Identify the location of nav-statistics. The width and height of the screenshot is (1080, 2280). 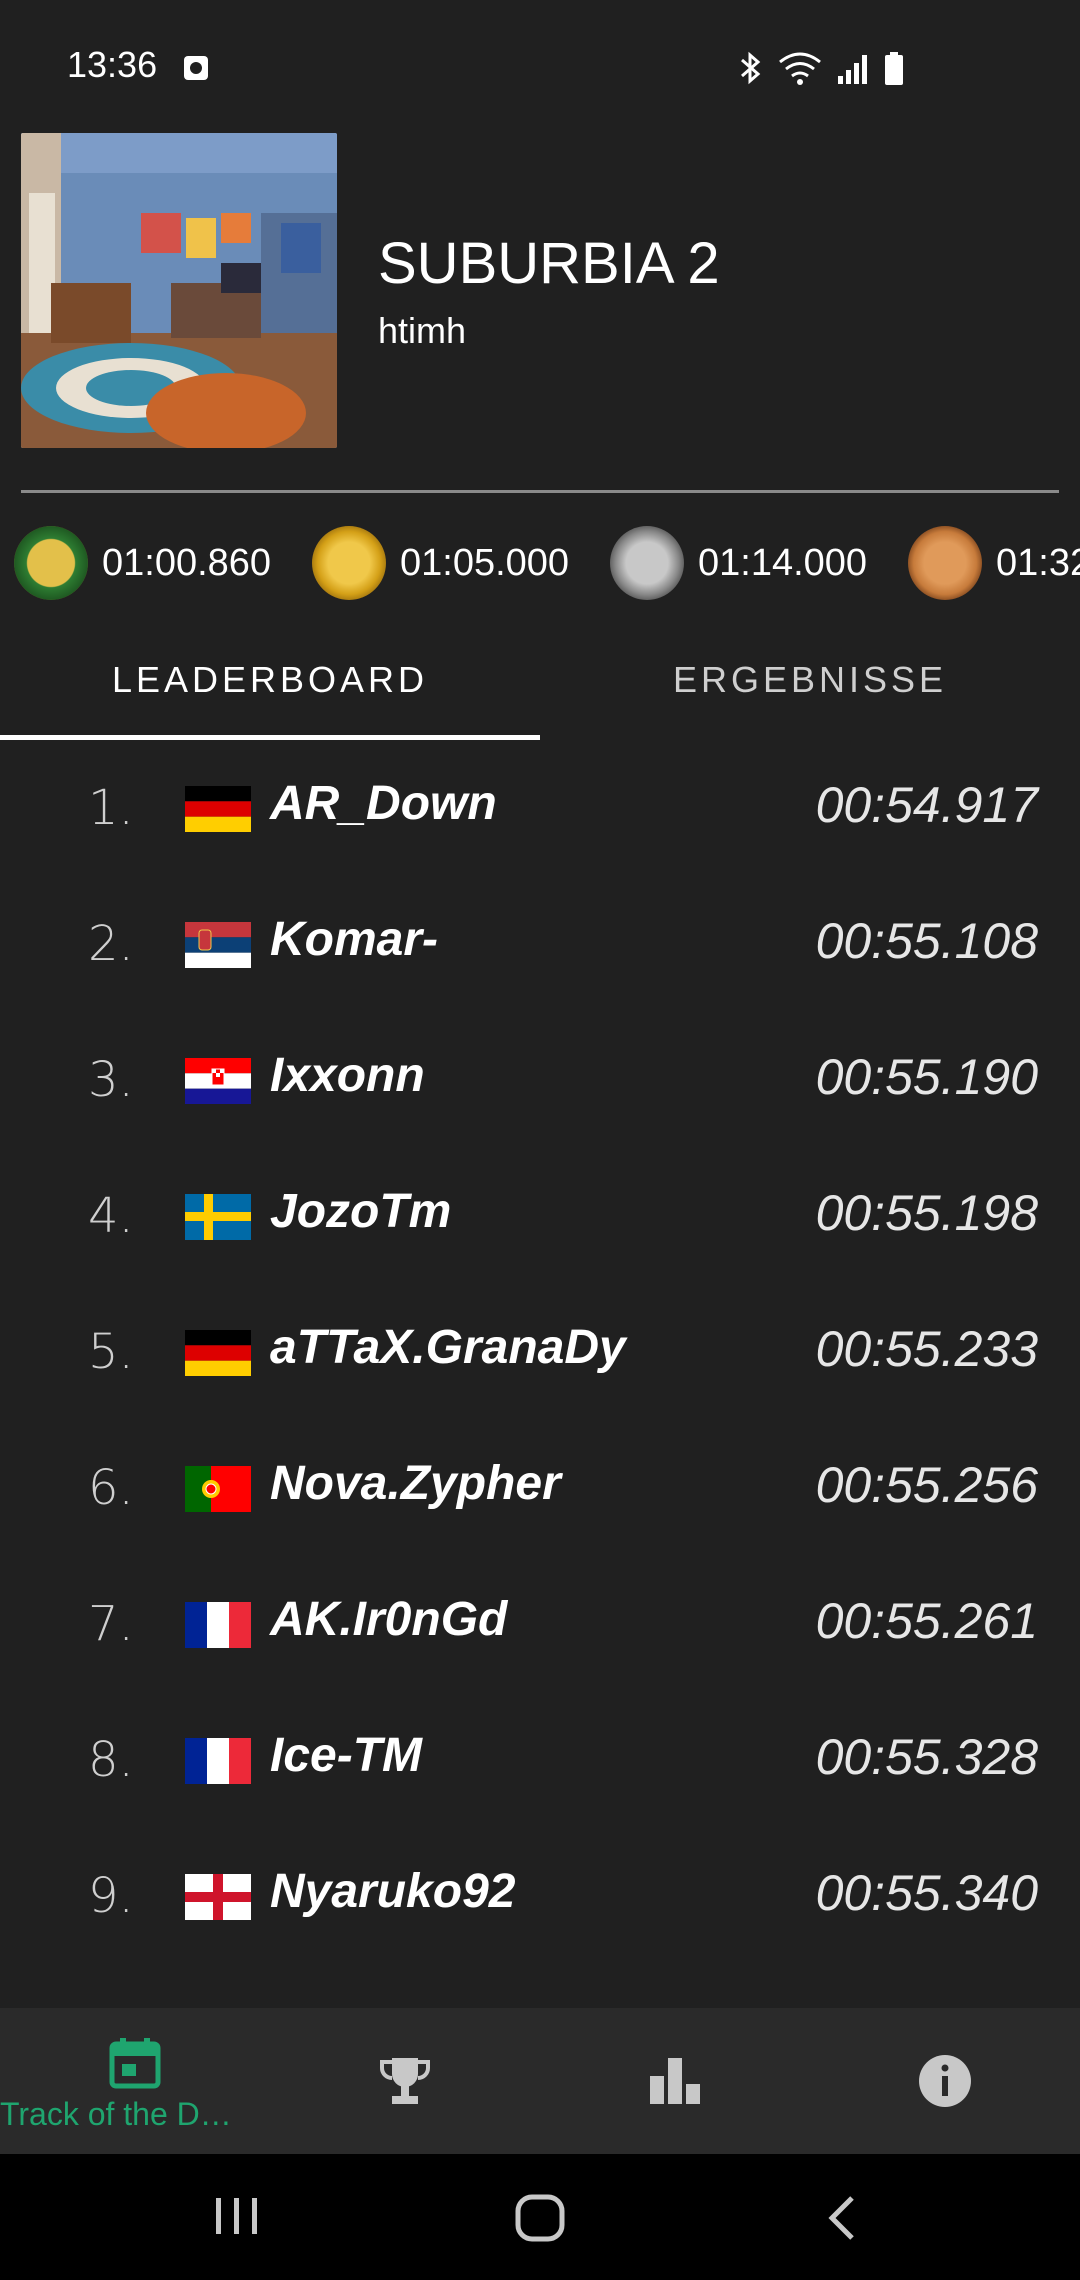
(675, 2081).